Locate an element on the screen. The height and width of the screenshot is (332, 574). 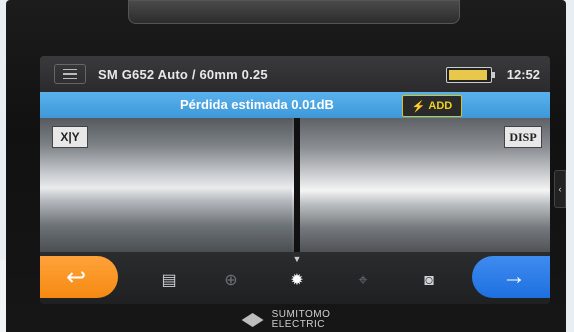
back-button: ↩ is located at coordinates (79, 277).